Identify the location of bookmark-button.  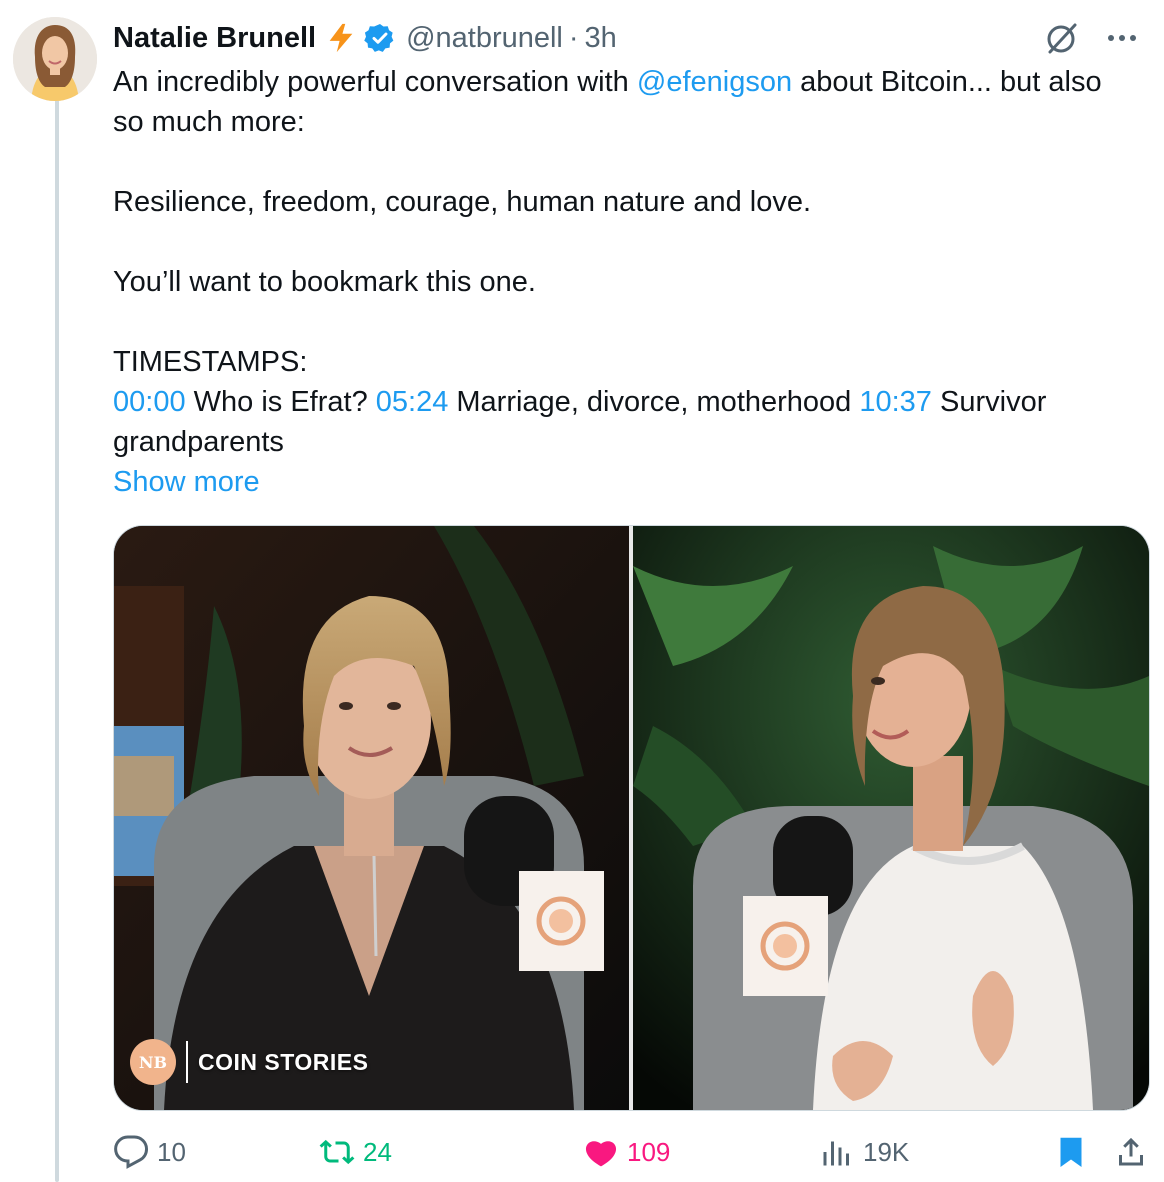
(1071, 1152).